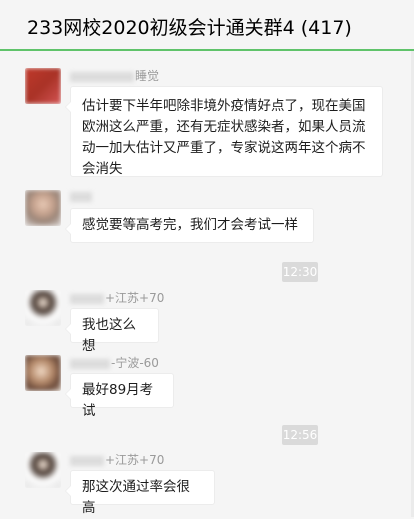 Image resolution: width=414 pixels, height=519 pixels. Describe the element at coordinates (136, 497) in the screenshot. I see `message-text: 那这次通过率会很高` at that location.